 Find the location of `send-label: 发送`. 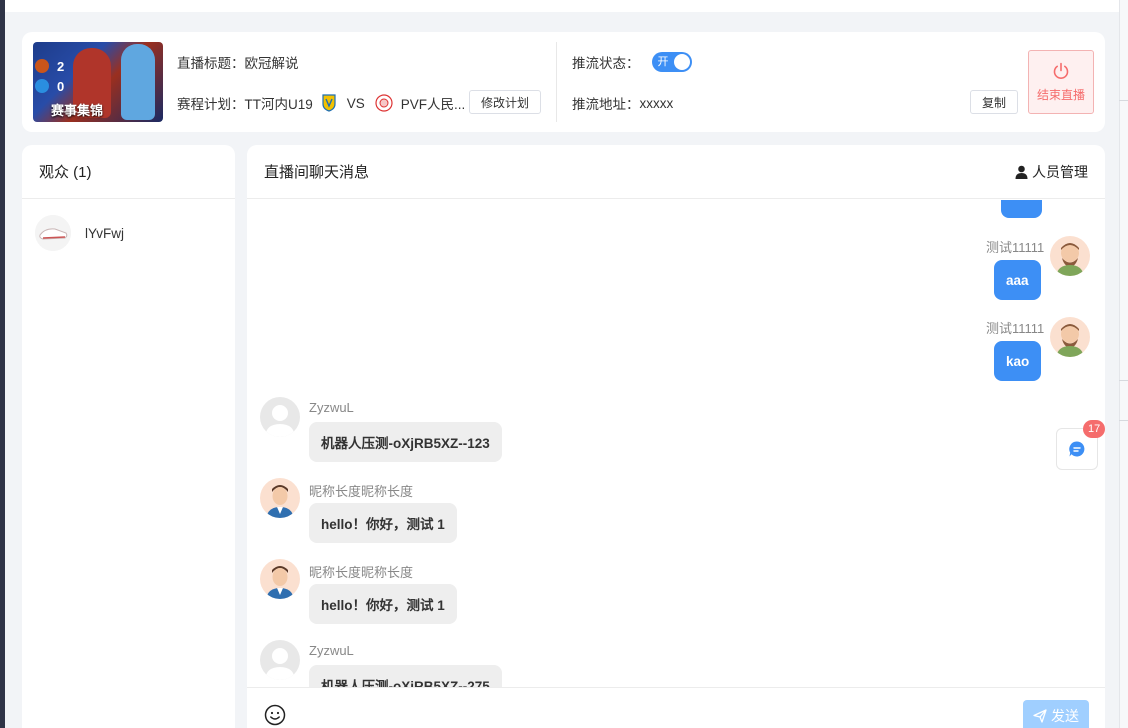

send-label: 发送 is located at coordinates (1065, 716).